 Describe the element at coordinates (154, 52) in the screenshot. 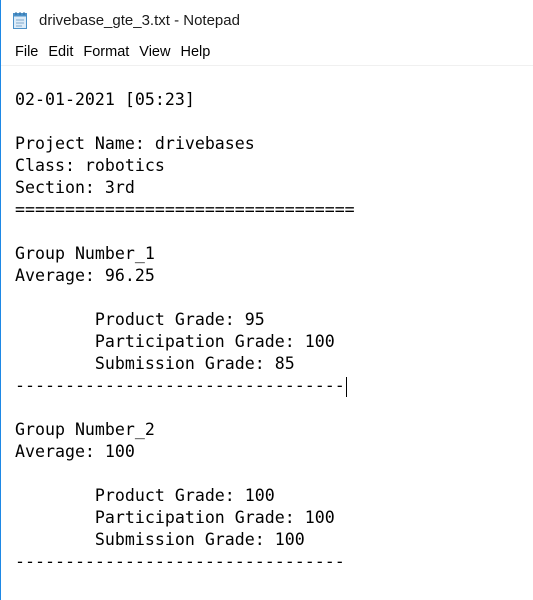

I see `menu-view: View` at that location.